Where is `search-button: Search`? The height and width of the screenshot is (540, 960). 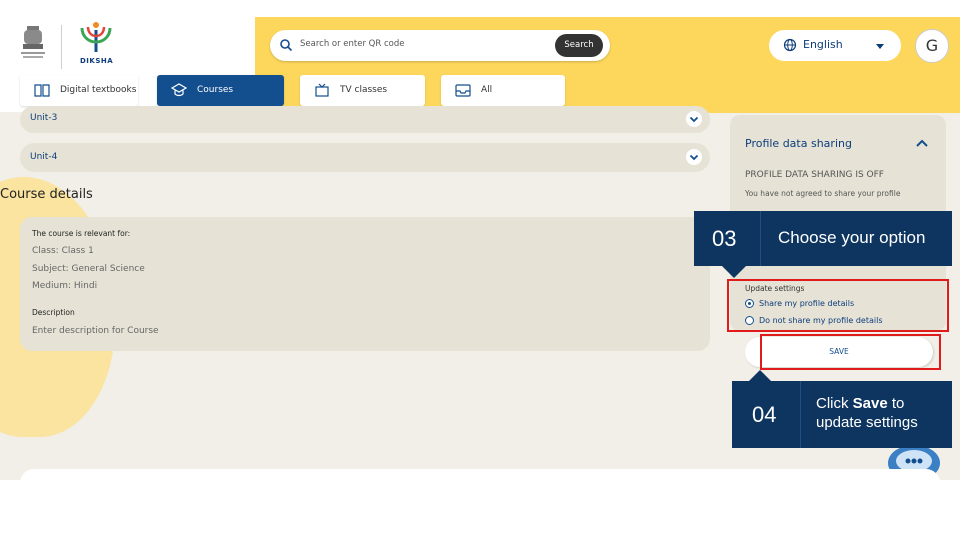 search-button: Search is located at coordinates (579, 45).